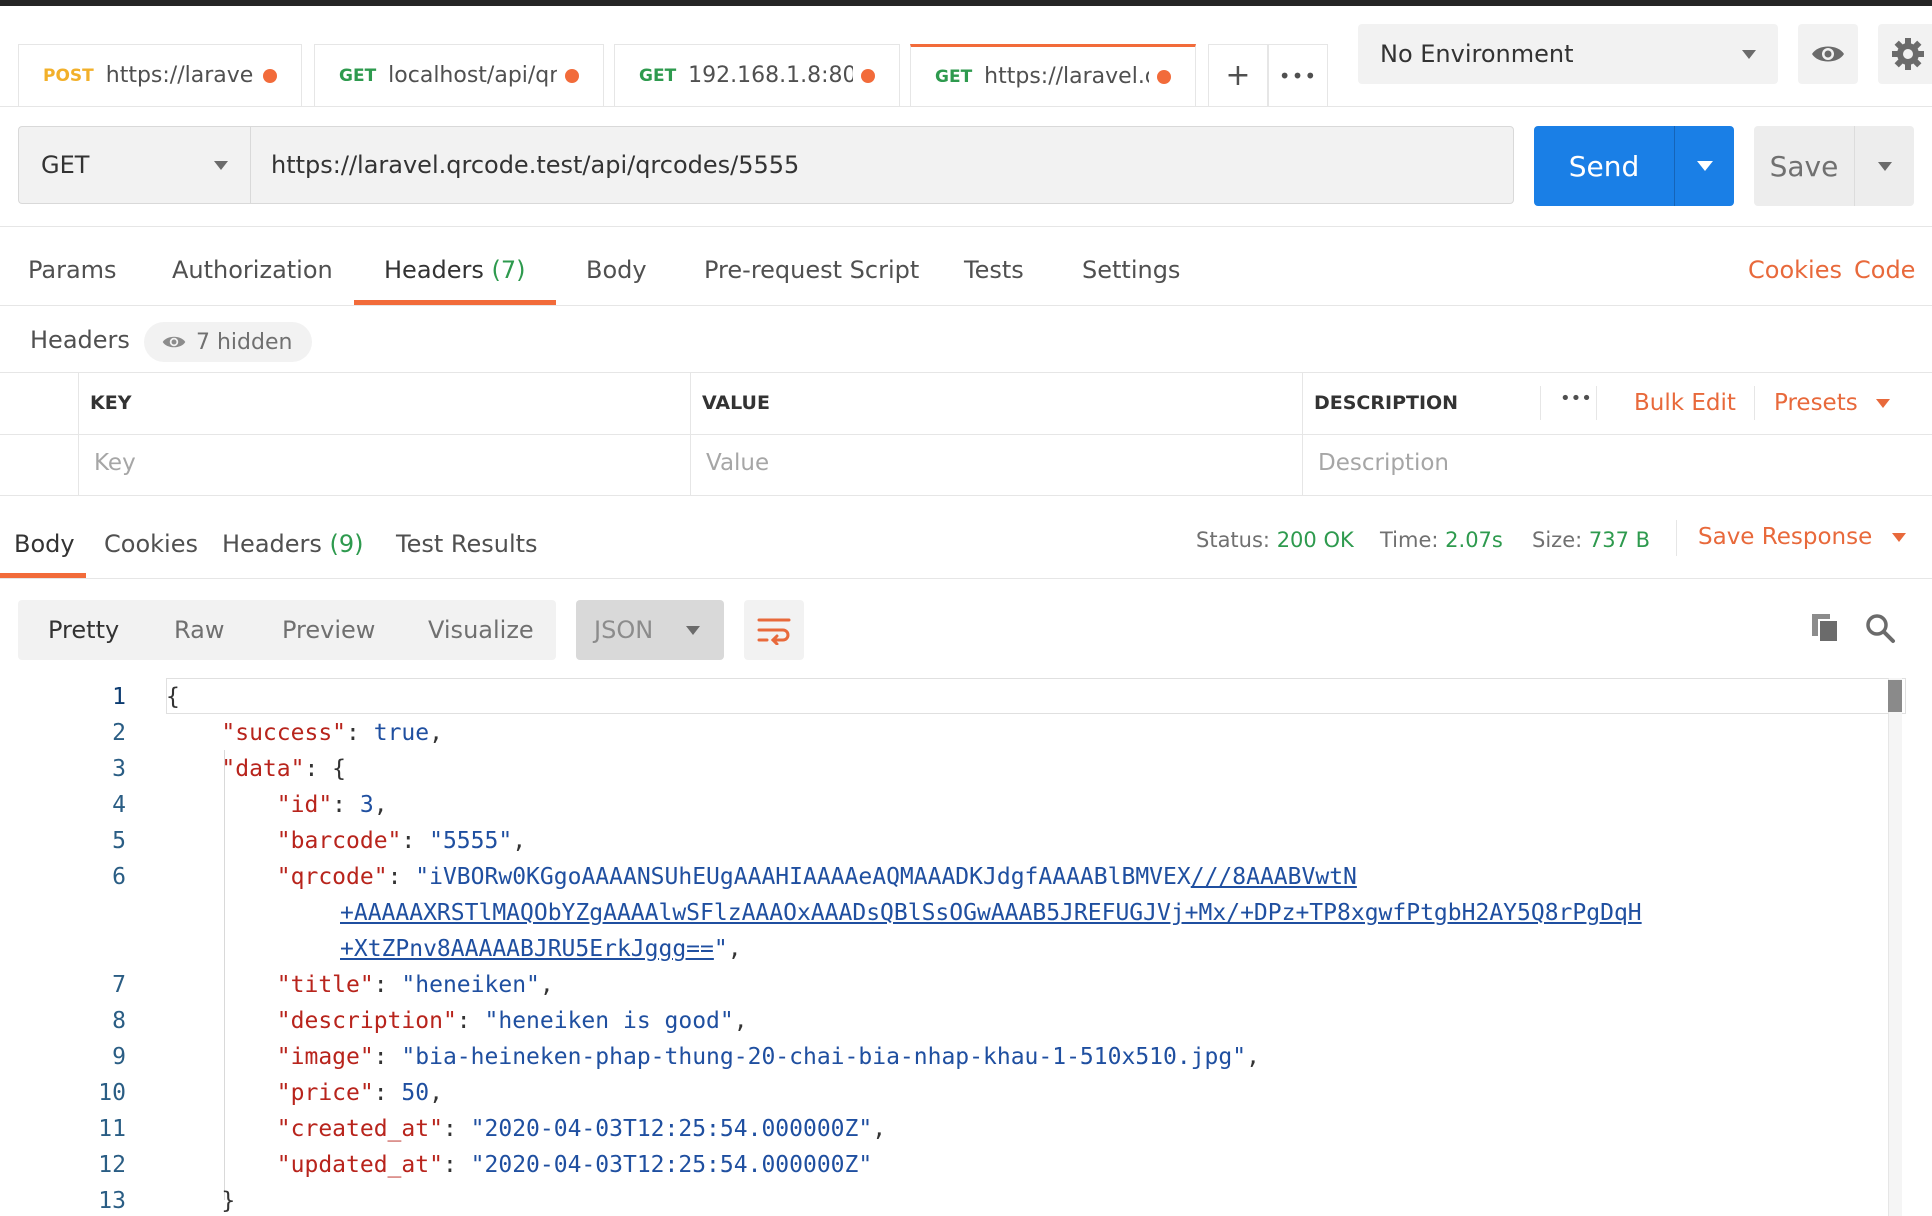 The height and width of the screenshot is (1216, 1932). I want to click on response-size: Size: 737 B, so click(1591, 540).